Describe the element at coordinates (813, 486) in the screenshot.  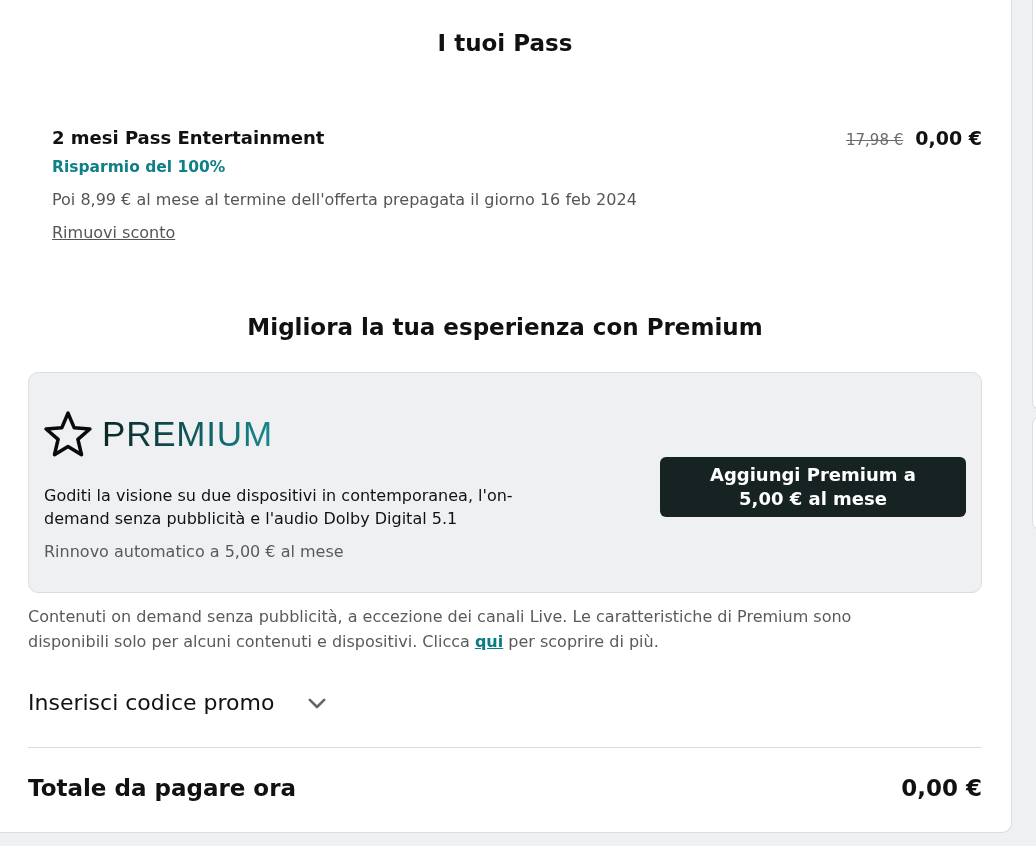
I see `add-premium-button: Aggiungi Premium a 5,00 € al mese` at that location.